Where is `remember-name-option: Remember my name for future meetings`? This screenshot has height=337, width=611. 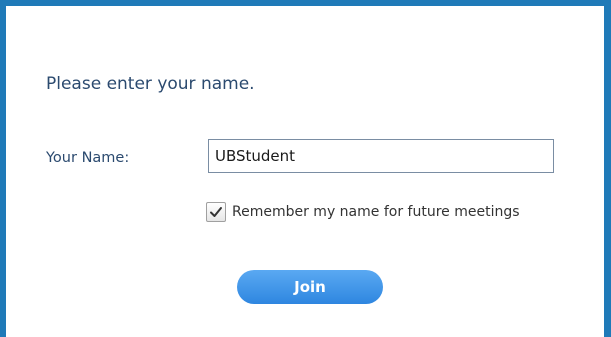 remember-name-option: Remember my name for future meetings is located at coordinates (363, 212).